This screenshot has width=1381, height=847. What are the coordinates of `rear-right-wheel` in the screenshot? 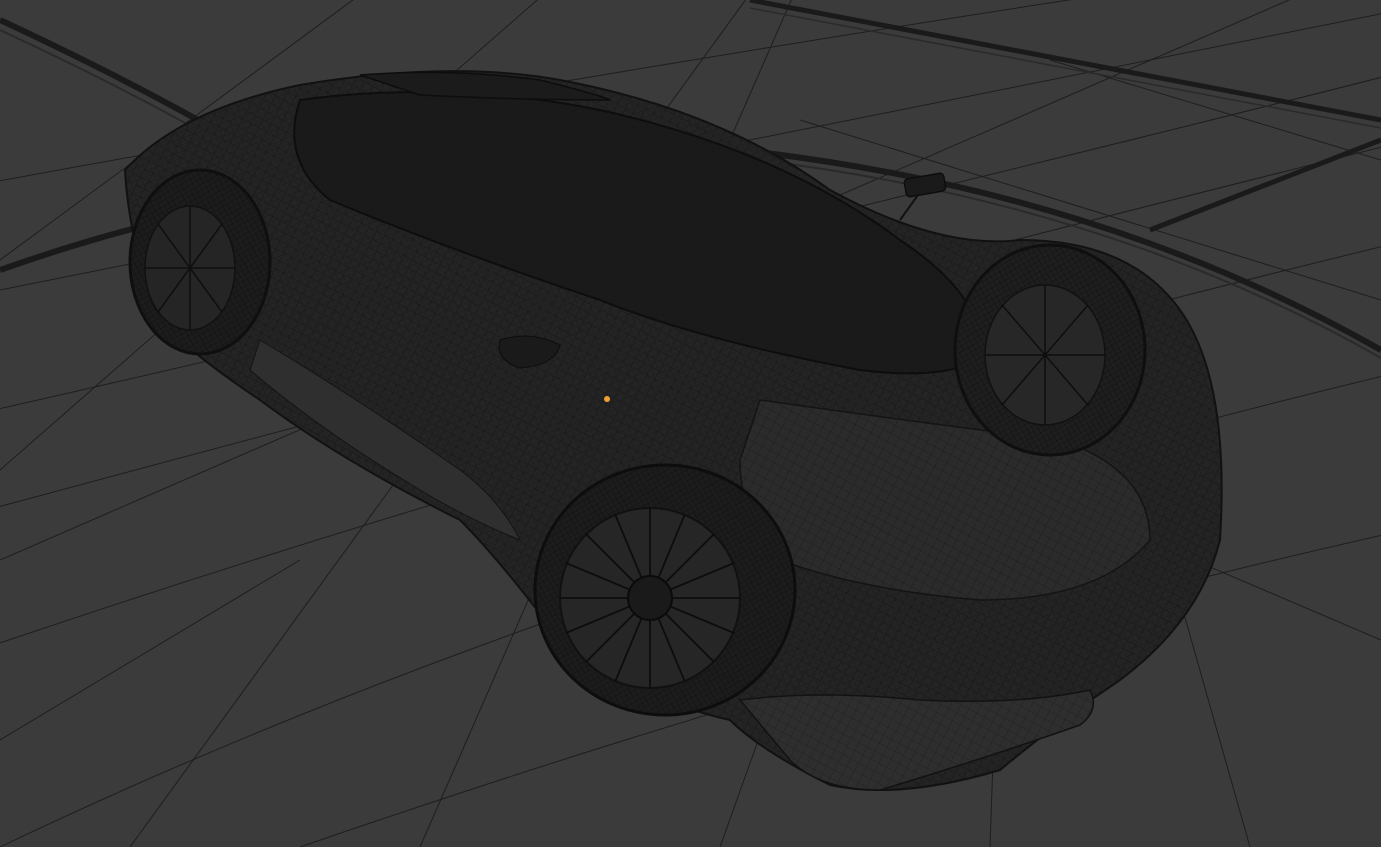 It's located at (1050, 350).